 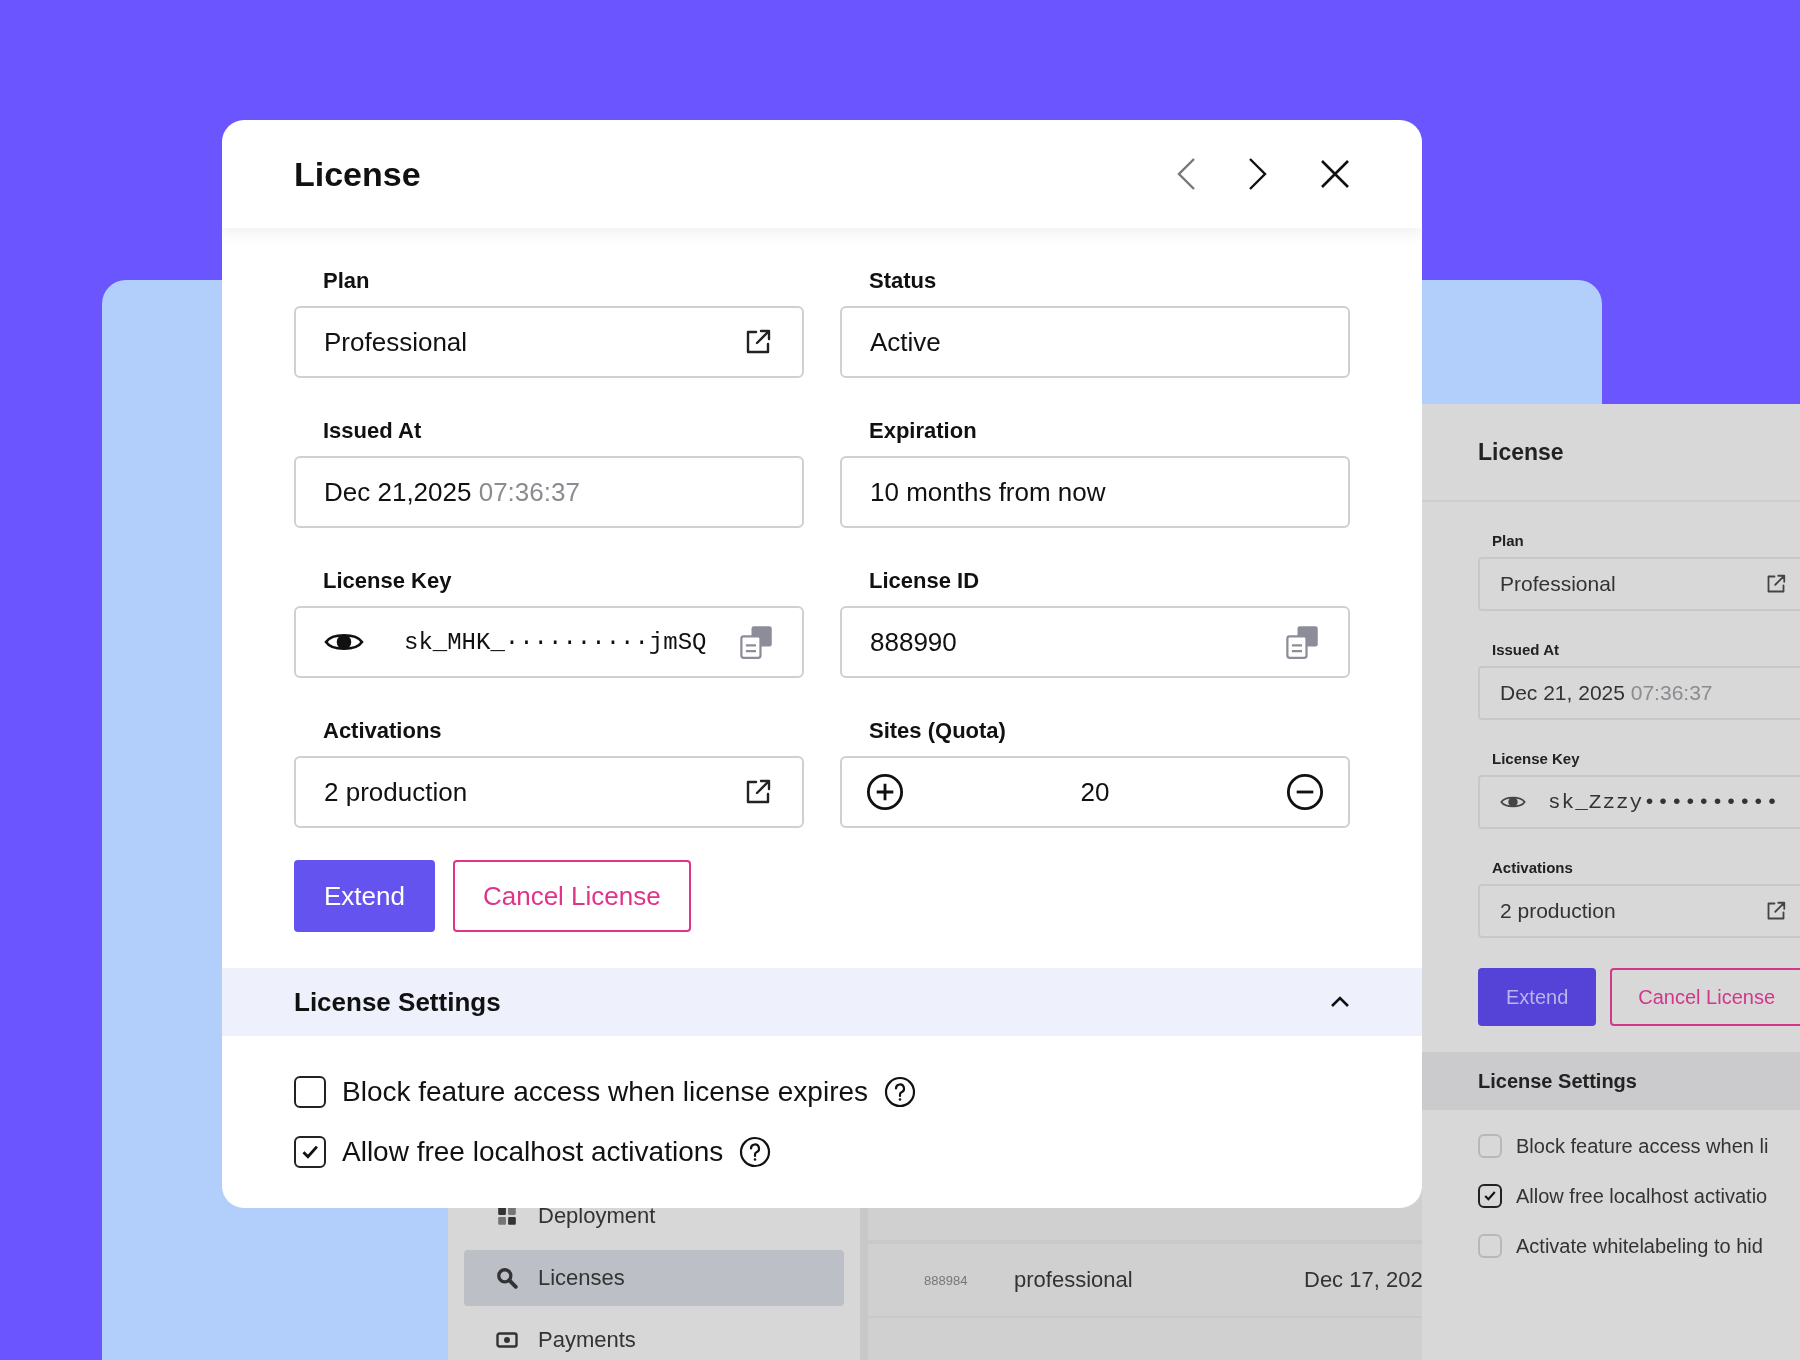 What do you see at coordinates (654, 1336) in the screenshot?
I see `sidebar-item: Payments` at bounding box center [654, 1336].